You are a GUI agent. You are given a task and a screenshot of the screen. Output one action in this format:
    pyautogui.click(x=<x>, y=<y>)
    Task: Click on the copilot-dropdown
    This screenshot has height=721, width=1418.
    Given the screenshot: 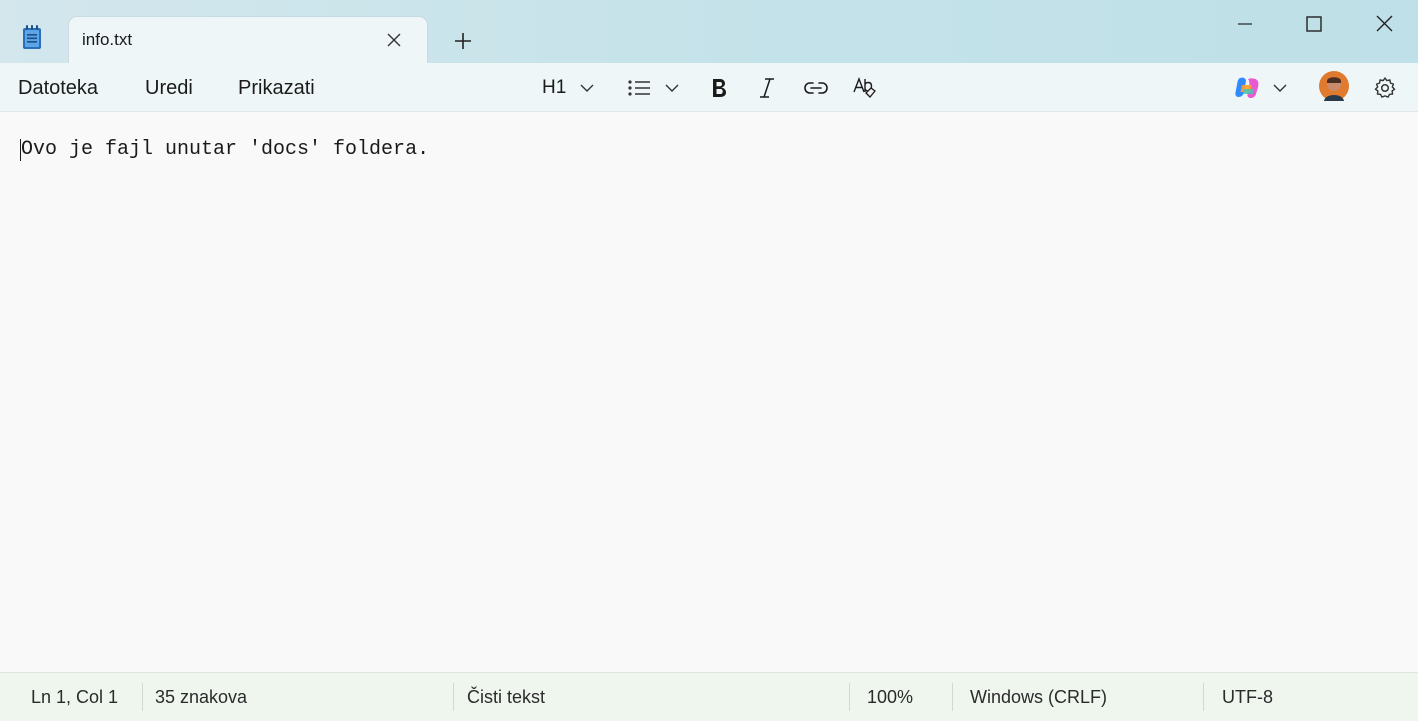 What is the action you would take?
    pyautogui.click(x=1260, y=88)
    